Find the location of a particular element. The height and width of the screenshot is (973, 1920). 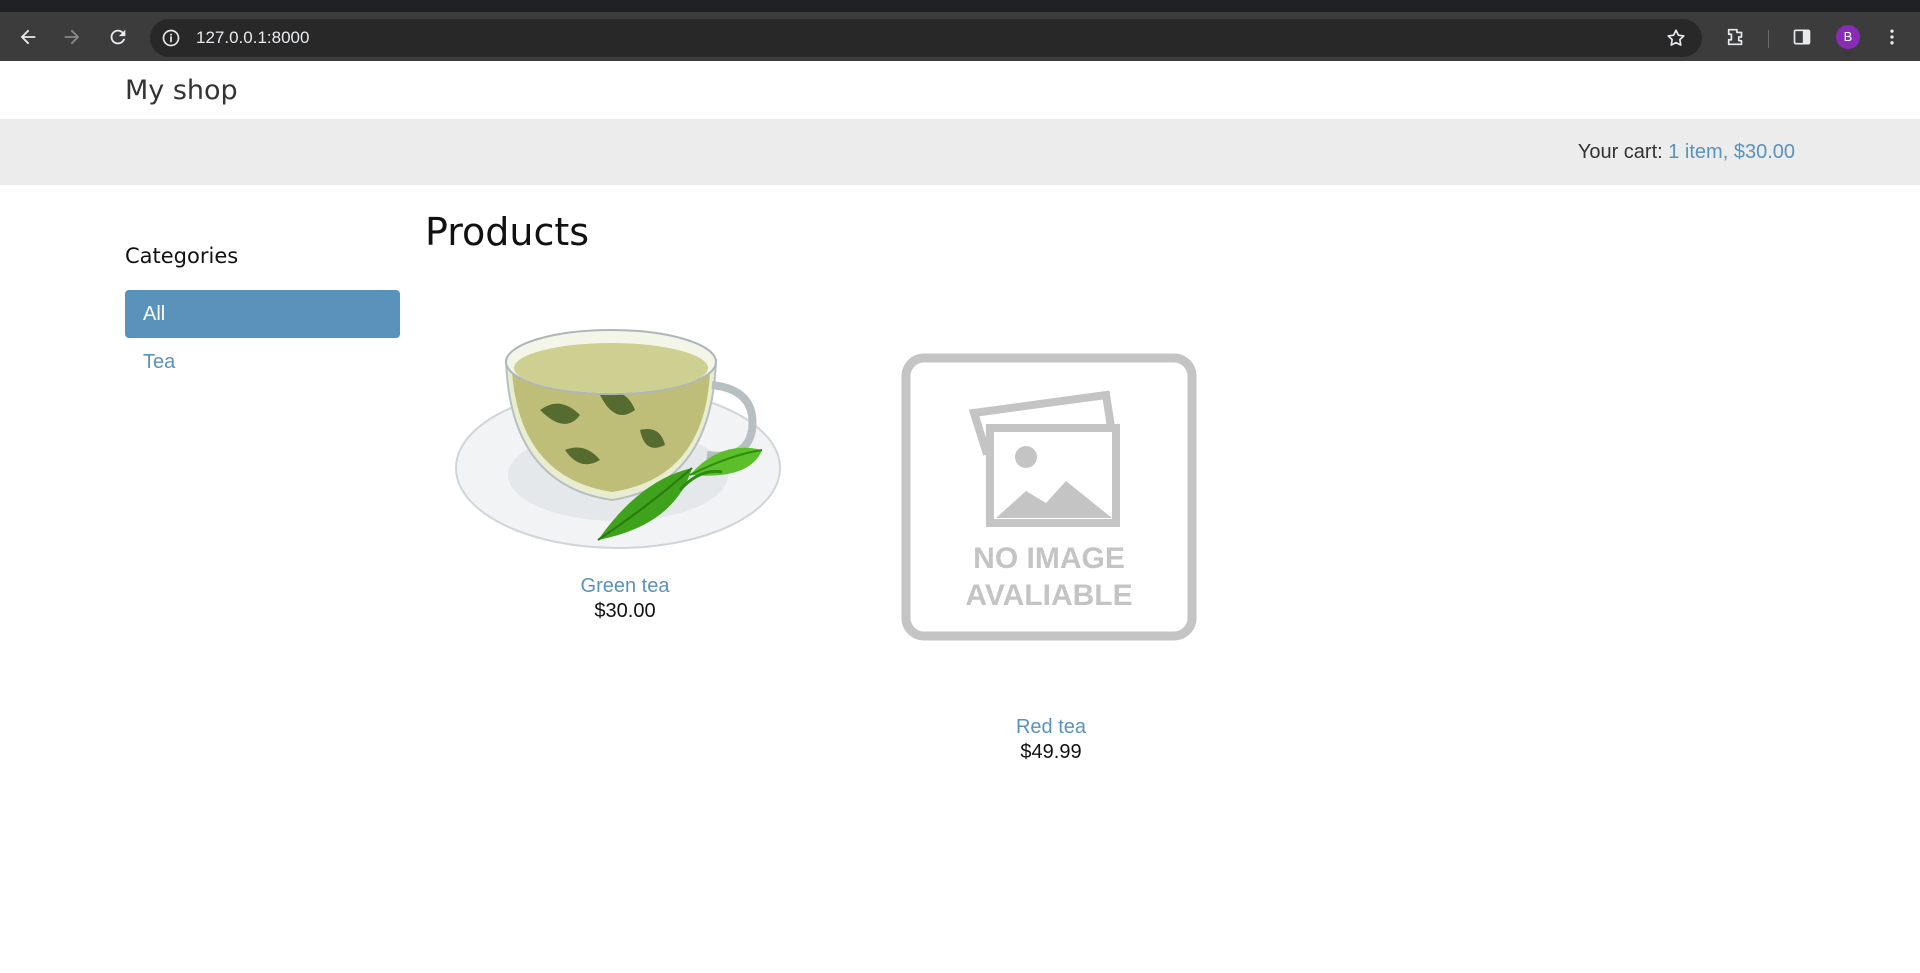

category-list: All Tea is located at coordinates (262, 338).